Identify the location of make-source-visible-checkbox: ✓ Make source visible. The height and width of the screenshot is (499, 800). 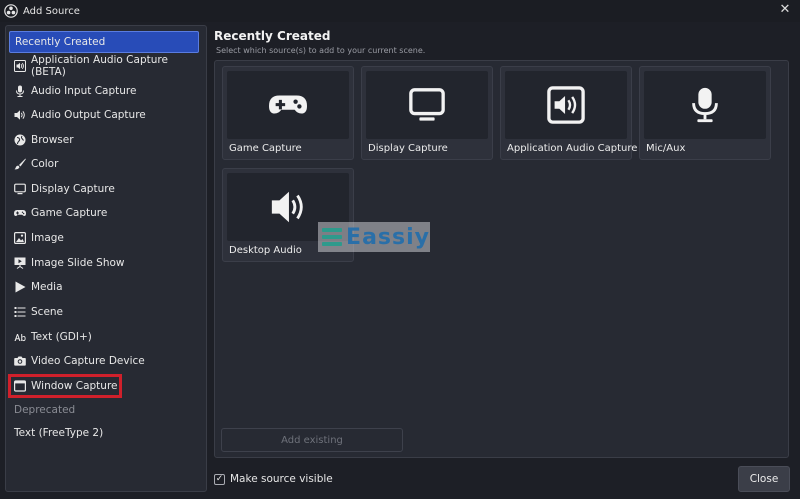
(273, 479).